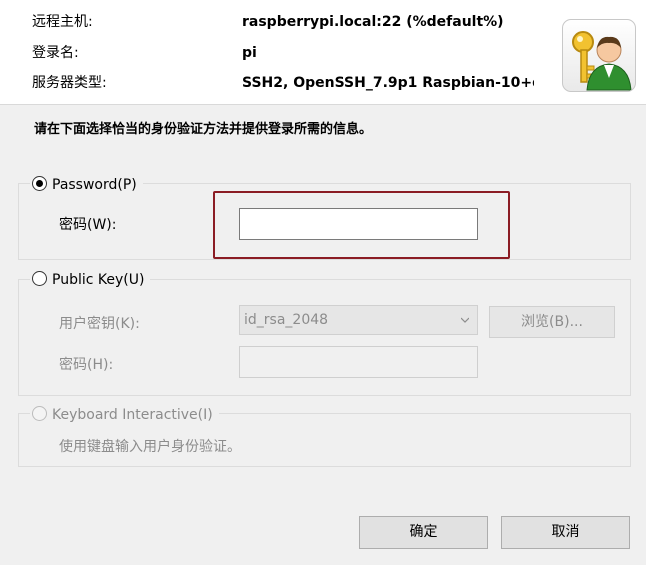 Image resolution: width=646 pixels, height=565 pixels. What do you see at coordinates (249, 53) in the screenshot?
I see `login-name-value: pi` at bounding box center [249, 53].